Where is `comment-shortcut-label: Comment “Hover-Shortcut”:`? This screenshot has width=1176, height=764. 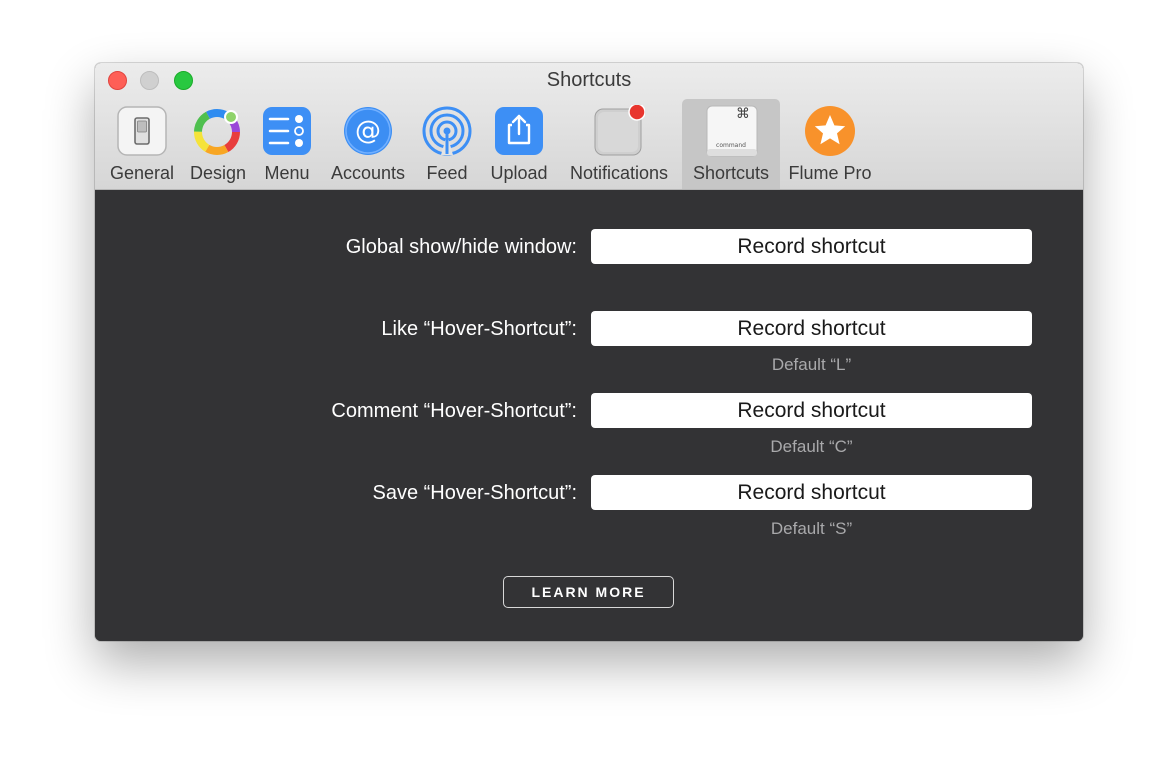 comment-shortcut-label: Comment “Hover-Shortcut”: is located at coordinates (454, 411).